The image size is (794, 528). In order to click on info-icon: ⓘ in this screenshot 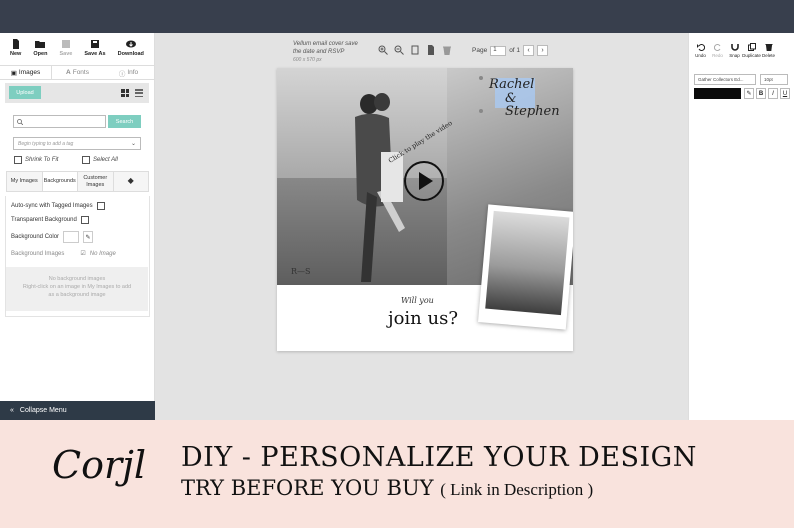, I will do `click(122, 74)`.